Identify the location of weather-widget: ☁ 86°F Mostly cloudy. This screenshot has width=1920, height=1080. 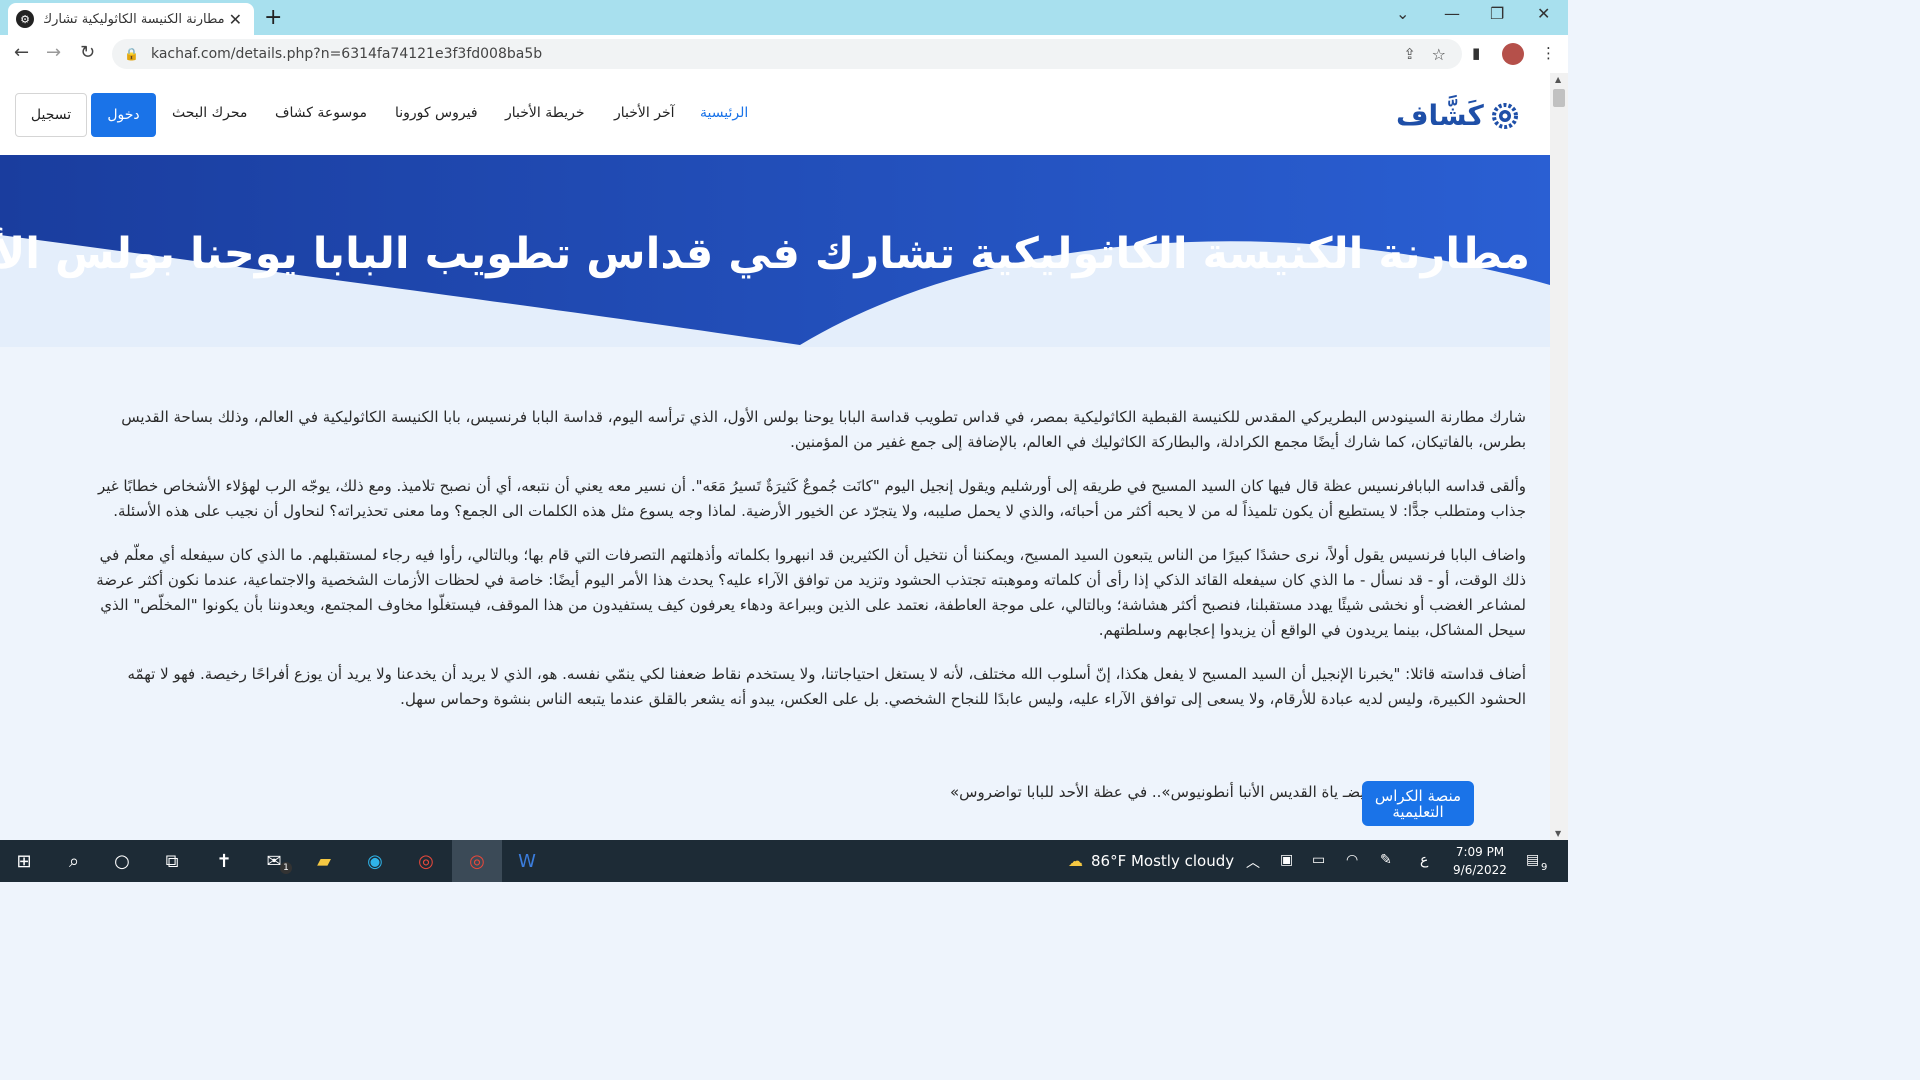
(1151, 861).